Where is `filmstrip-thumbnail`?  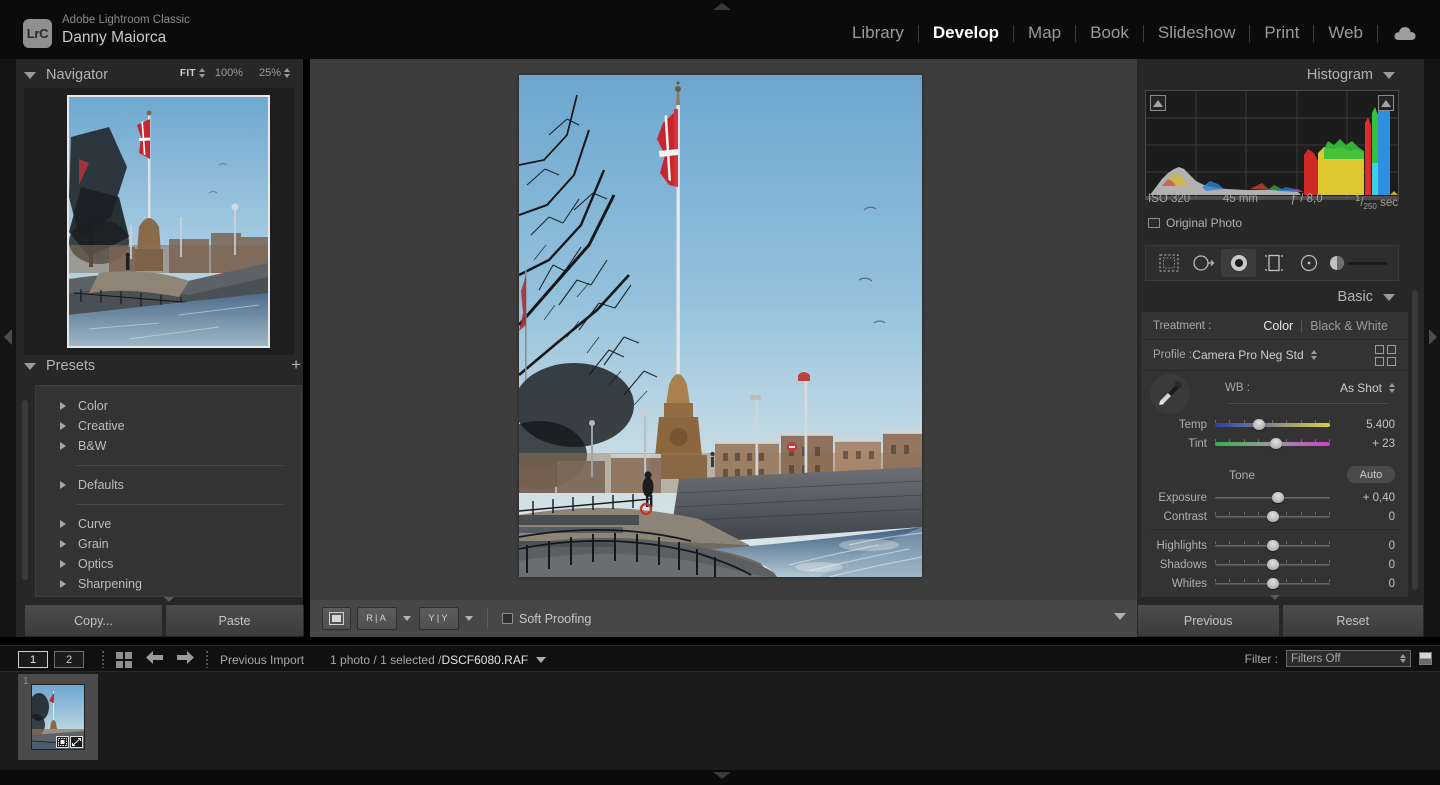 filmstrip-thumbnail is located at coordinates (58, 717).